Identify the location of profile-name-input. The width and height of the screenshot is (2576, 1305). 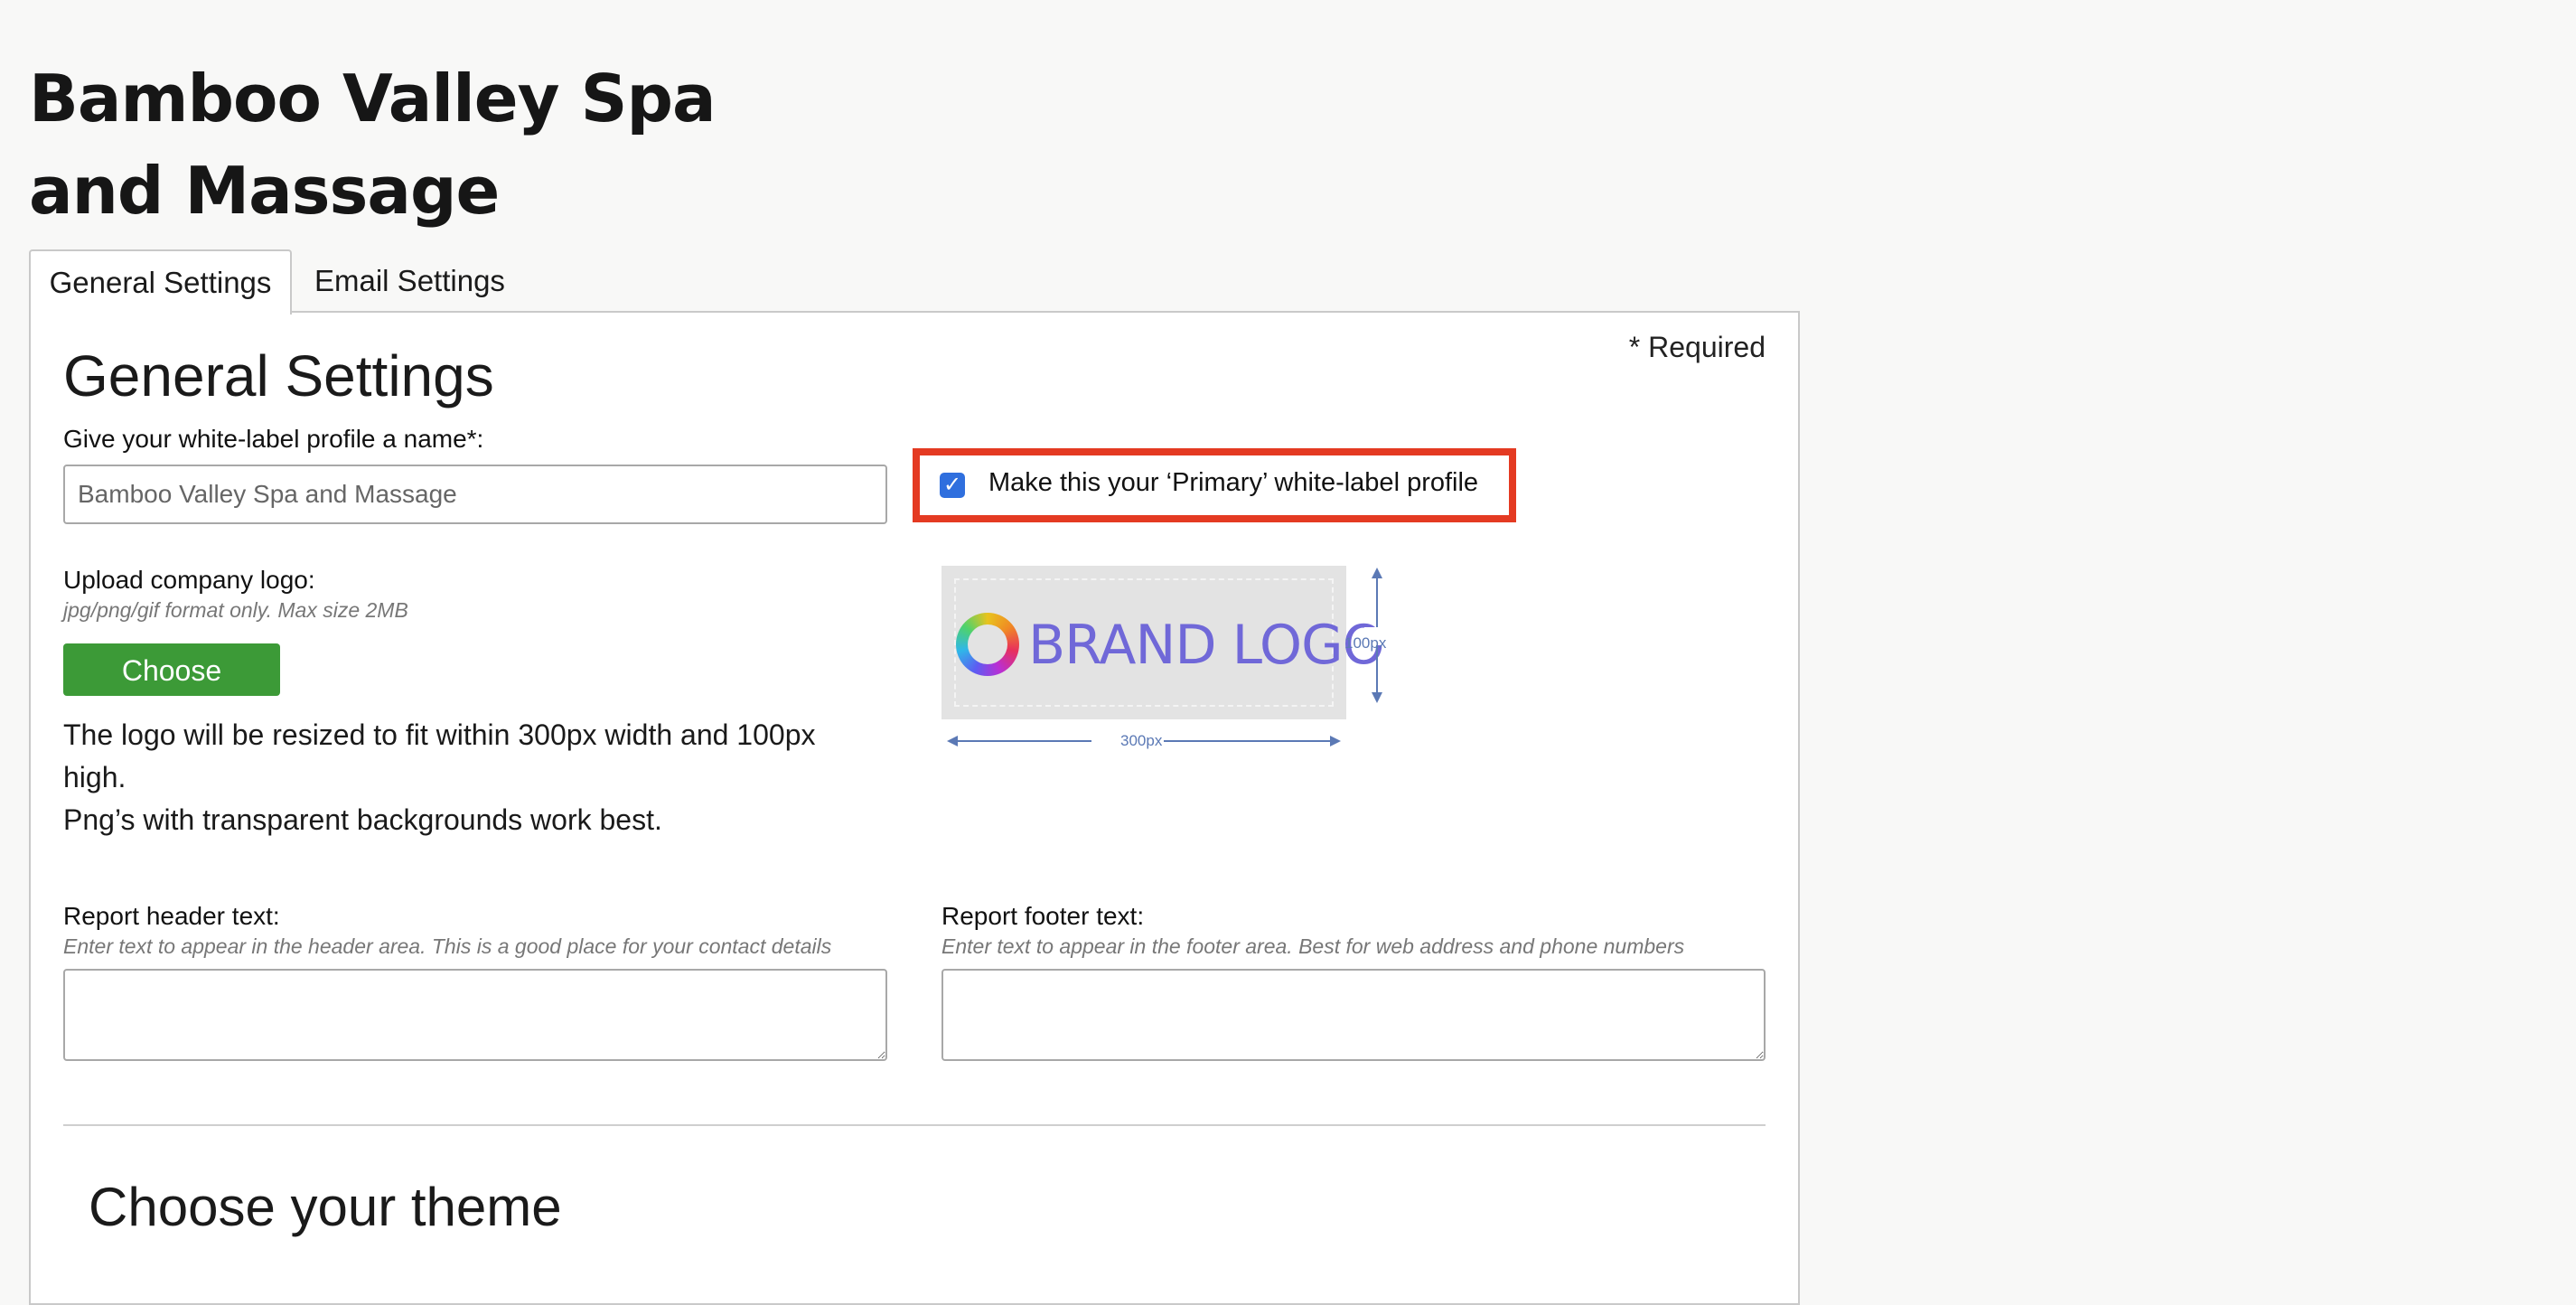
(475, 494).